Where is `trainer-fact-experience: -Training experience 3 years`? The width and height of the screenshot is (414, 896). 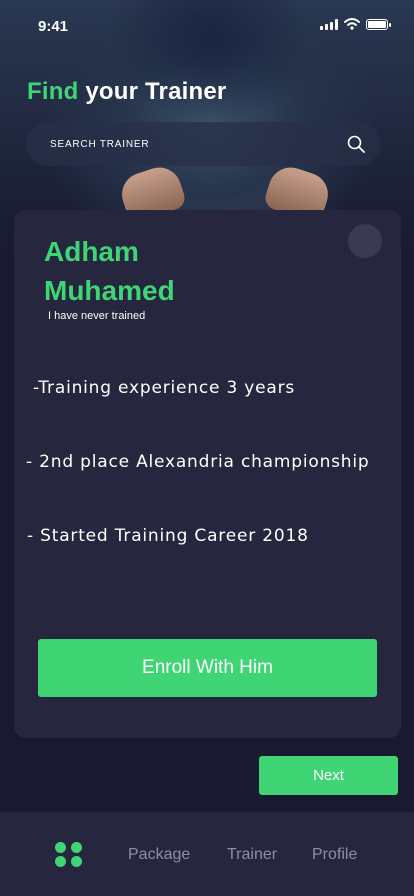 trainer-fact-experience: -Training experience 3 years is located at coordinates (164, 388).